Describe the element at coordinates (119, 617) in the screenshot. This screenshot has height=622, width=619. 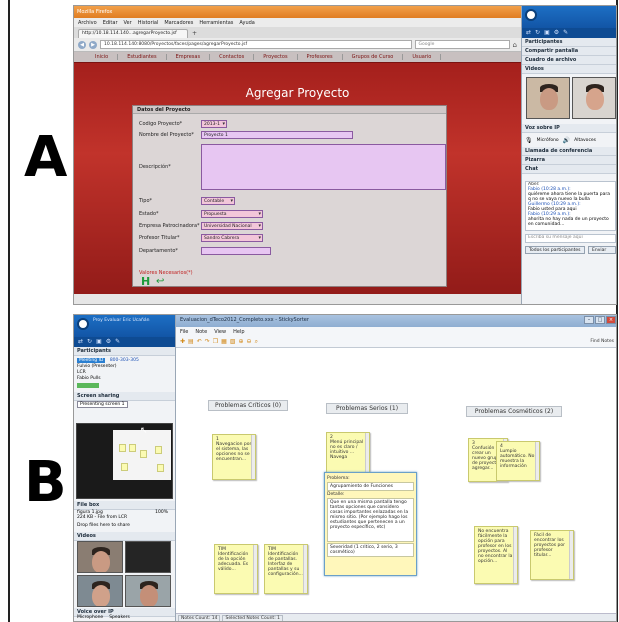
I see `speaker-label-b: Speakers` at that location.